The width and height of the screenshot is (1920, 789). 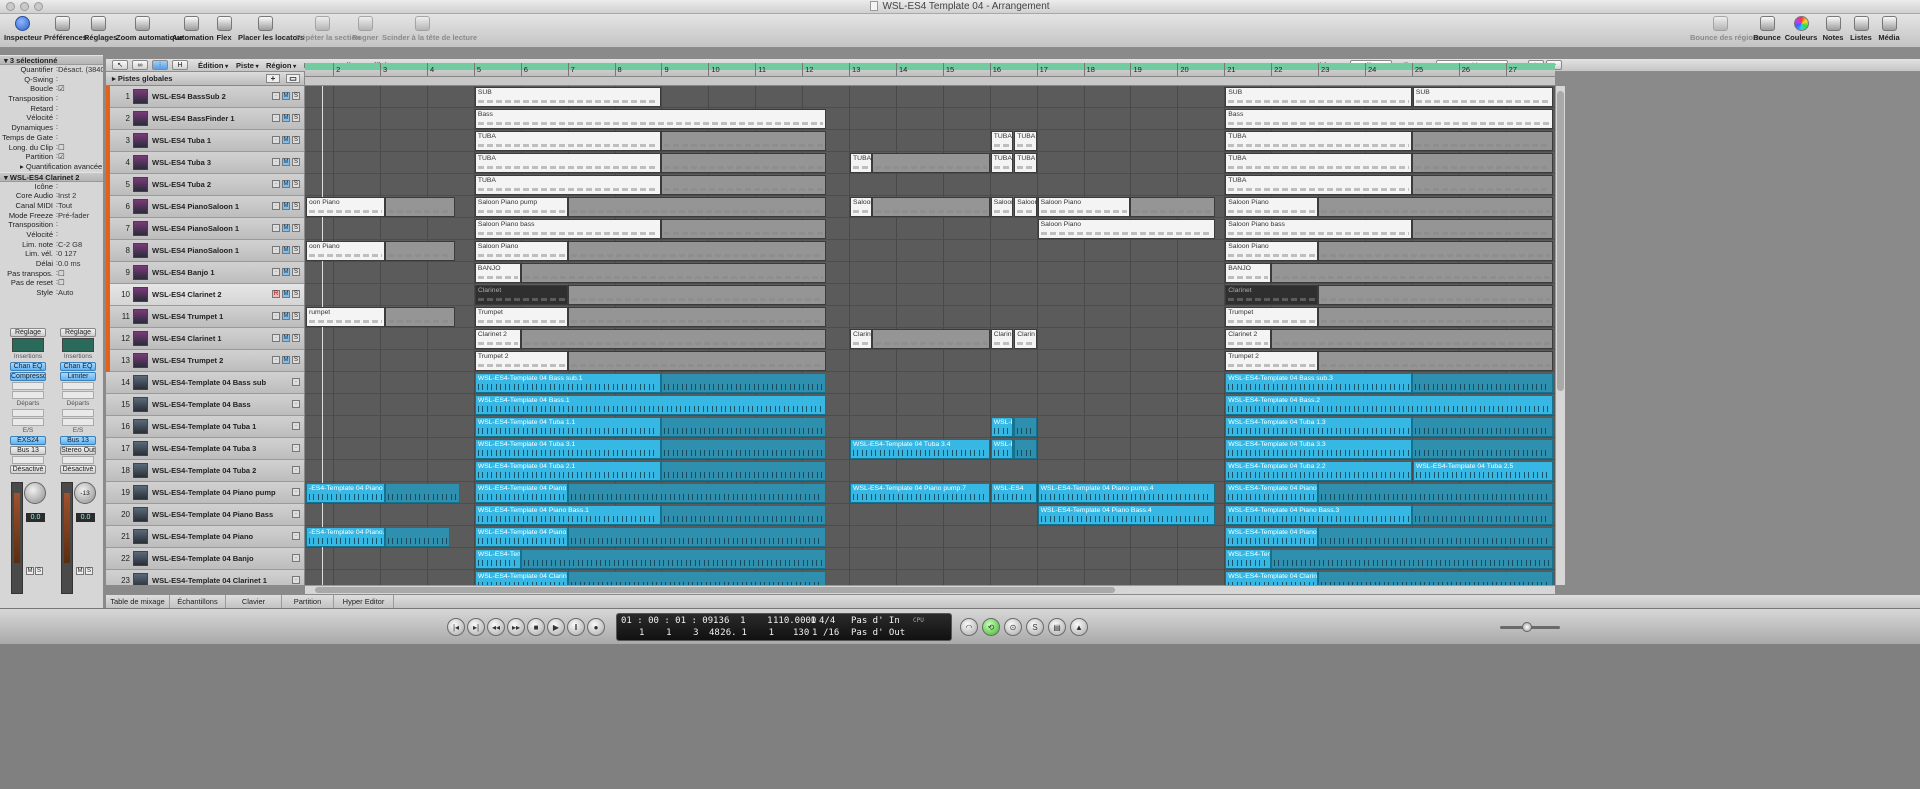 I want to click on region: WSL-ES4-Template 04 Piano pump.10, so click(x=1272, y=493).